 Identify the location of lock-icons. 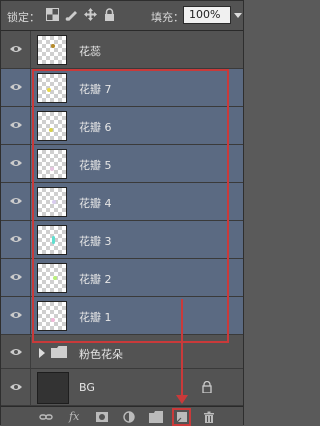
(81, 14).